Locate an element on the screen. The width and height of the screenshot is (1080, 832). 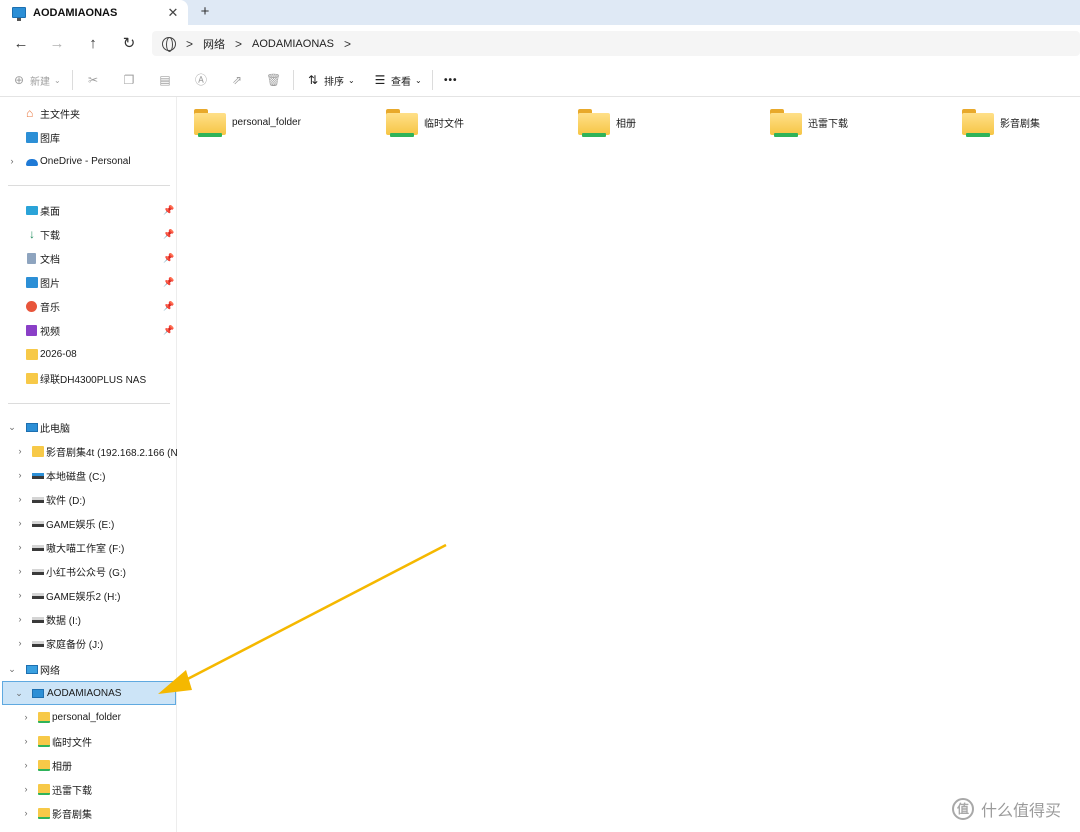
forward-button: → is located at coordinates (57, 44).